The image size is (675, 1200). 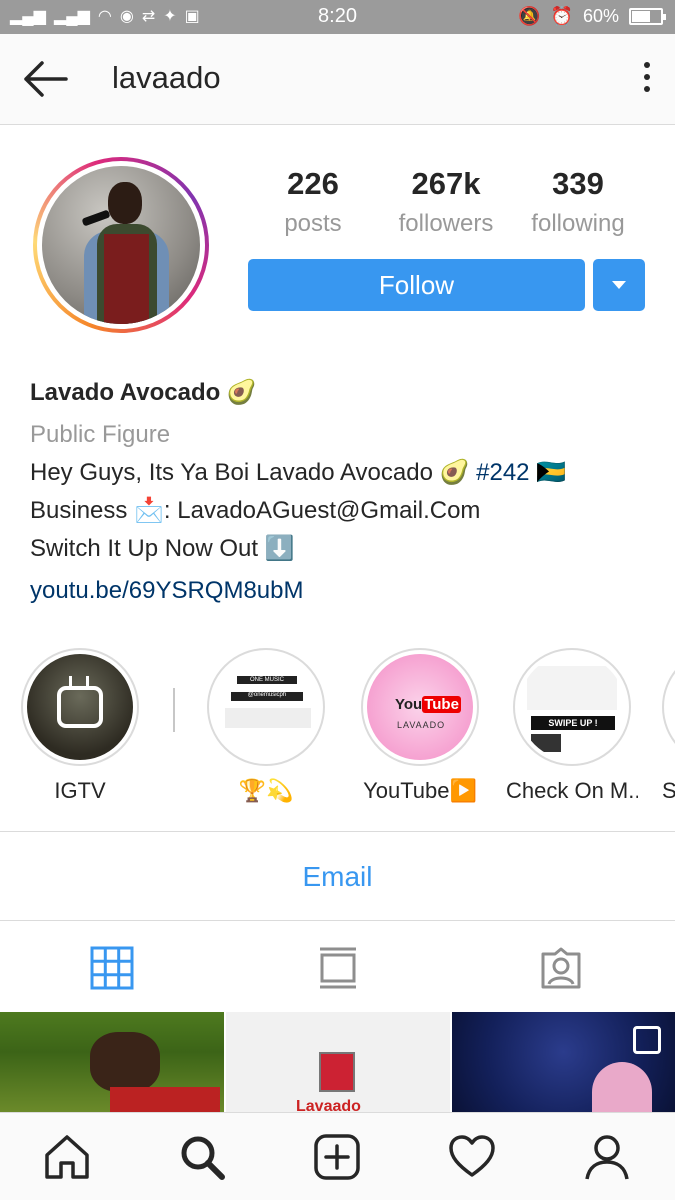 I want to click on igtv-cover, so click(x=80, y=707).